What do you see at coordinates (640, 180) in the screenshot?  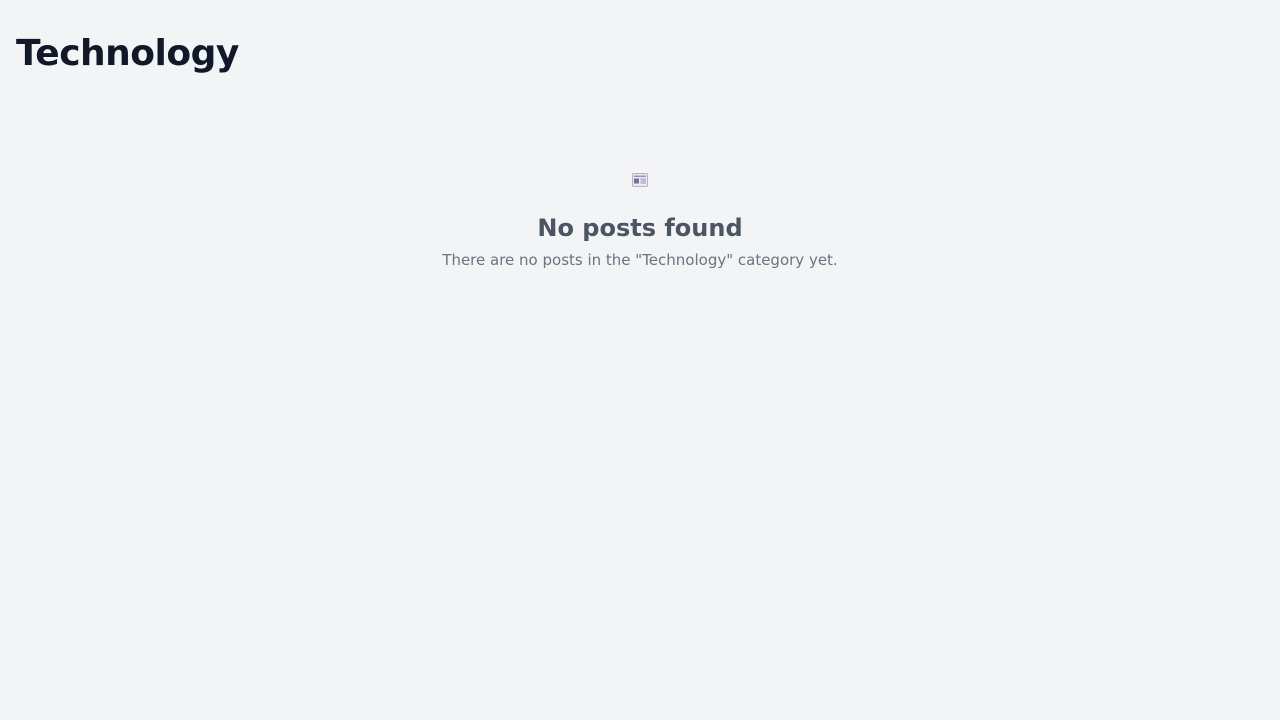 I see `newspaper-icon` at bounding box center [640, 180].